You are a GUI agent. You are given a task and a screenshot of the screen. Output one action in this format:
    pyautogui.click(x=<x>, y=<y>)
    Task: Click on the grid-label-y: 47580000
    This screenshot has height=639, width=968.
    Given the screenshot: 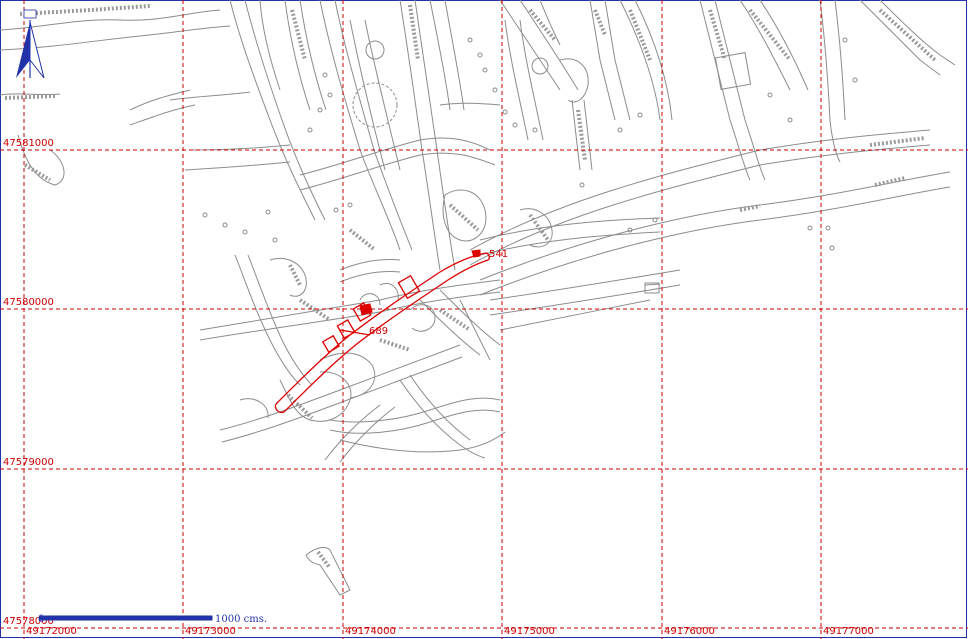 What is the action you would take?
    pyautogui.click(x=28, y=302)
    